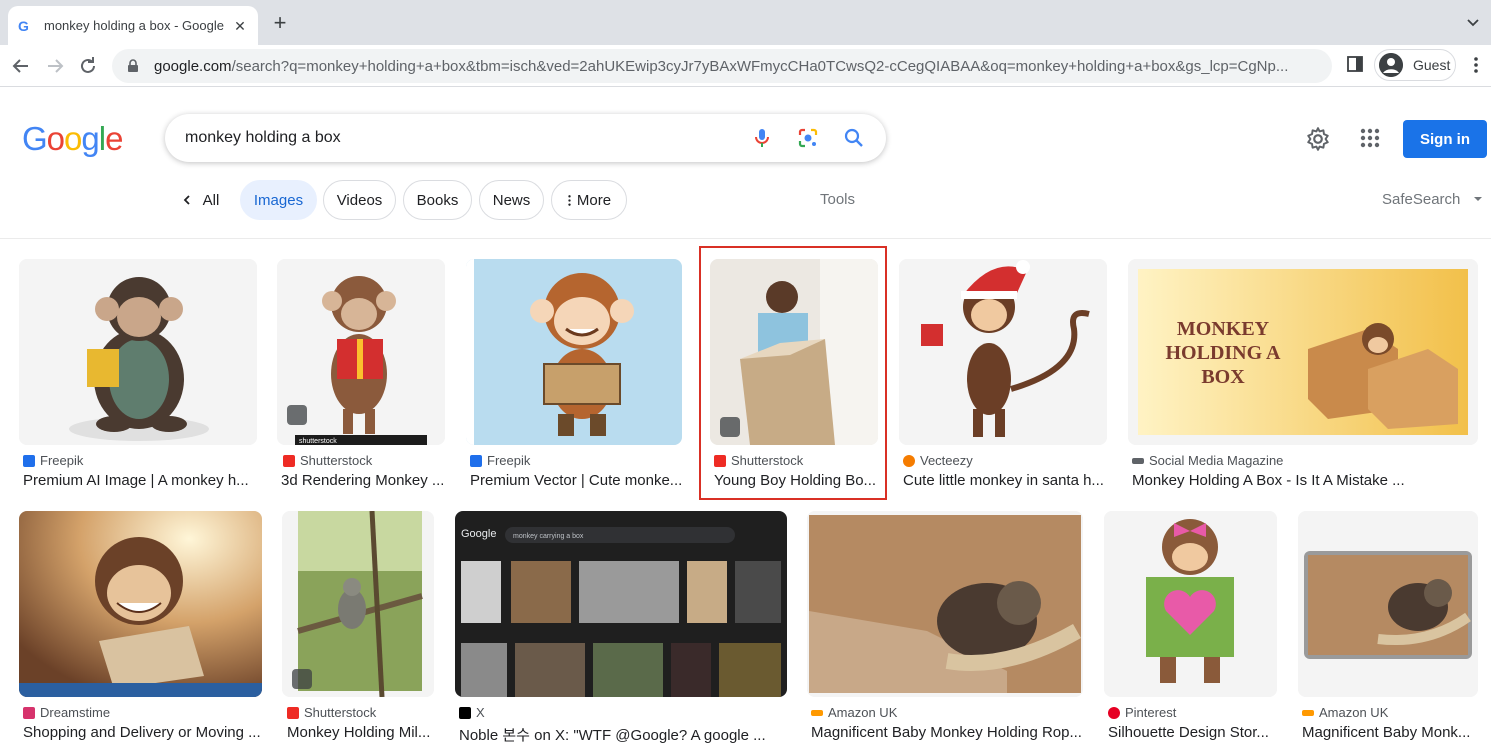 The image size is (1491, 751). Describe the element at coordinates (793, 373) in the screenshot. I see `selection-highlight` at that location.